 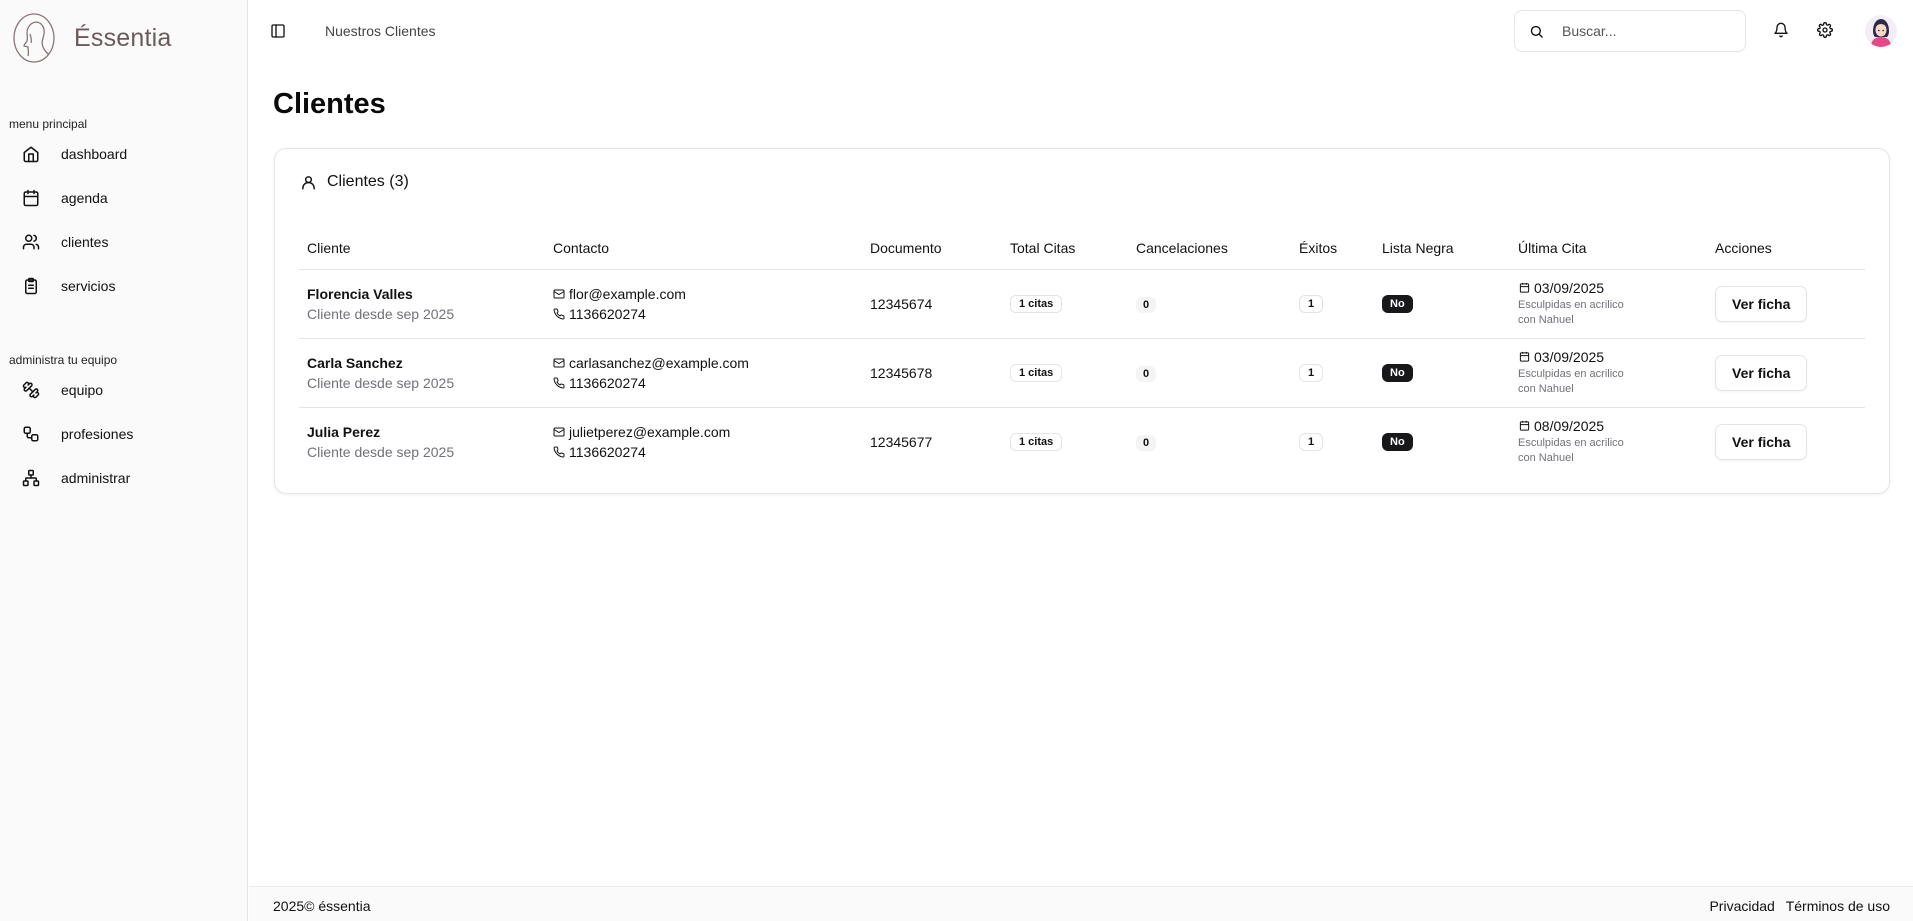 I want to click on brand-name: Éssentia, so click(x=123, y=37).